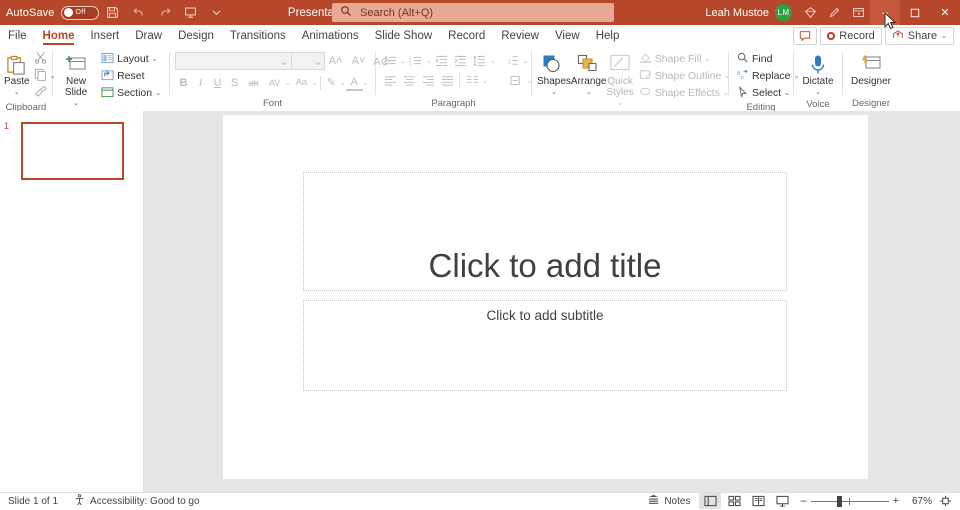 The image size is (960, 510). What do you see at coordinates (330, 35) in the screenshot?
I see `tab-animations: Animations` at bounding box center [330, 35].